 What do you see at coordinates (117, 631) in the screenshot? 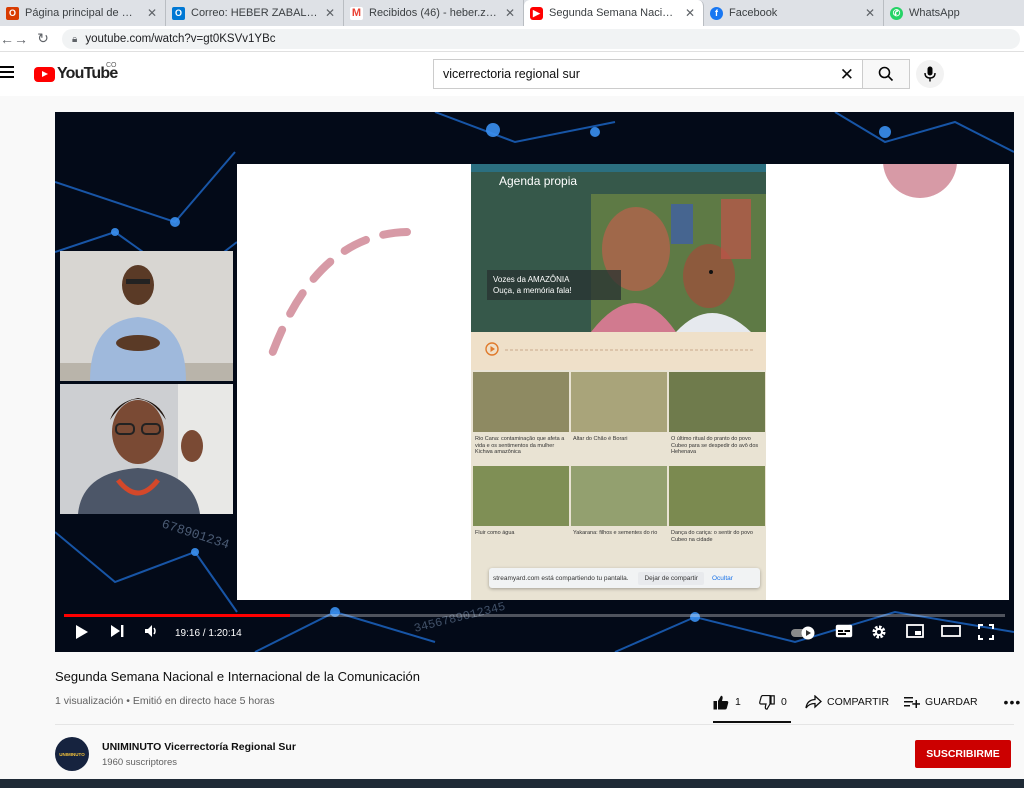
I see `next-icon` at bounding box center [117, 631].